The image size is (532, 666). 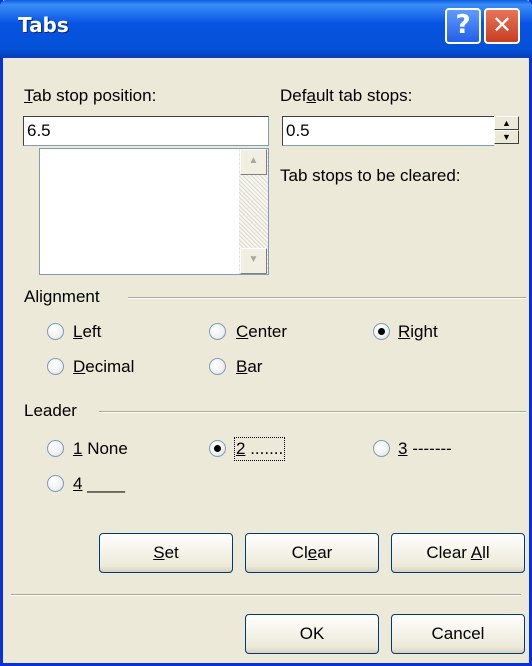 I want to click on leader-dashes-text: -------, so click(x=429, y=448).